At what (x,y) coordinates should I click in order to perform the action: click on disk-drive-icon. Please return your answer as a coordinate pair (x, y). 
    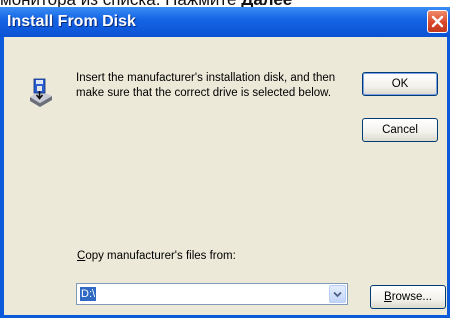
    Looking at the image, I should click on (41, 92).